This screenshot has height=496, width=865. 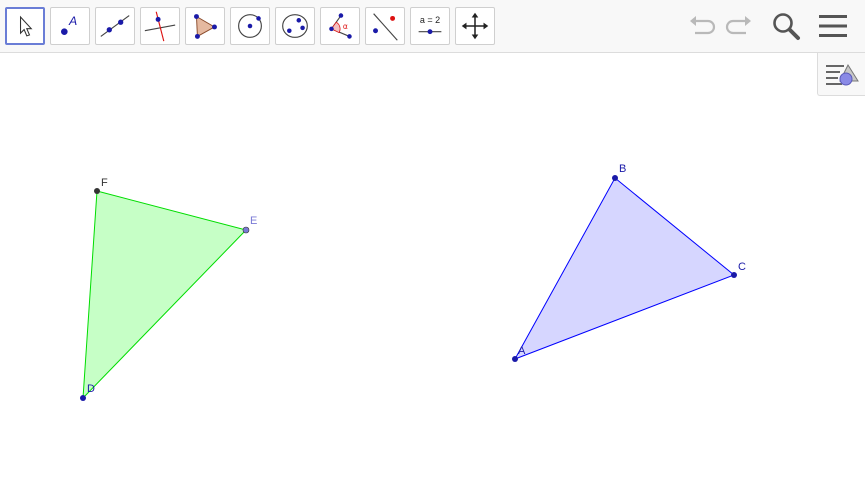 I want to click on circle-icon, so click(x=250, y=26).